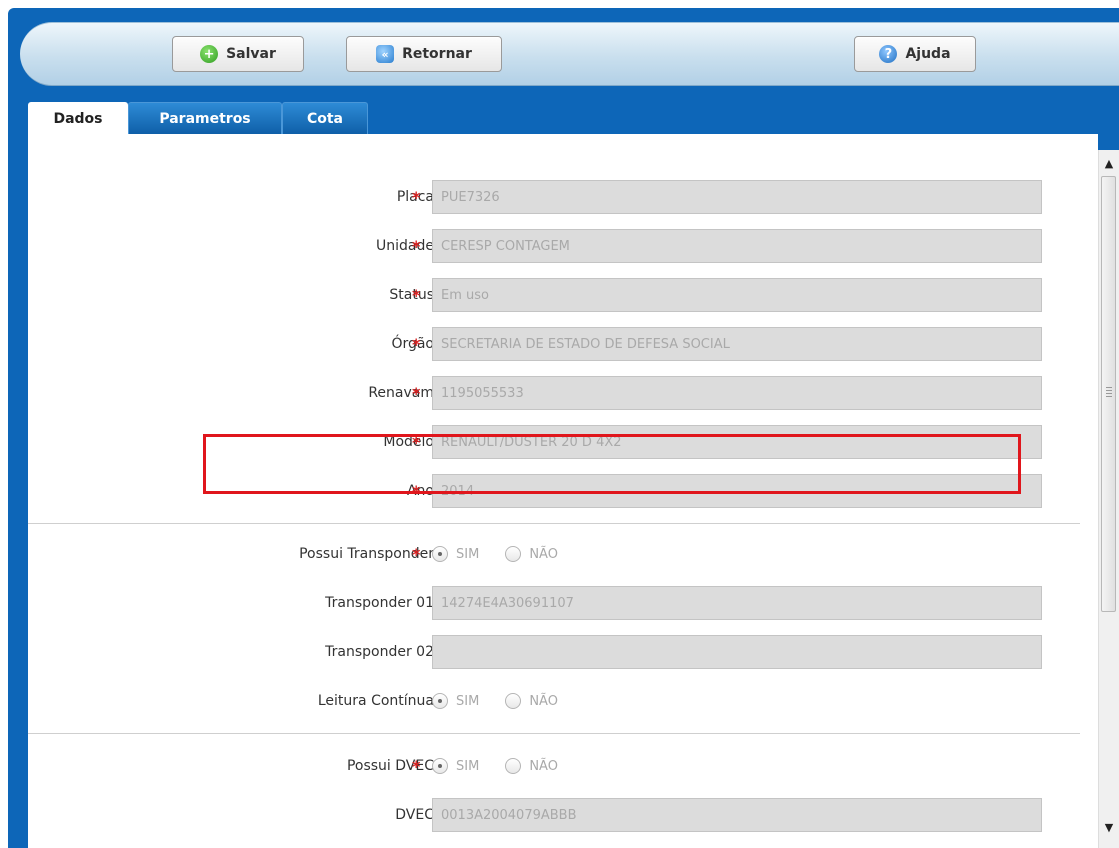 The image size is (1119, 848). I want to click on tab-dados-label: Dados, so click(78, 118).